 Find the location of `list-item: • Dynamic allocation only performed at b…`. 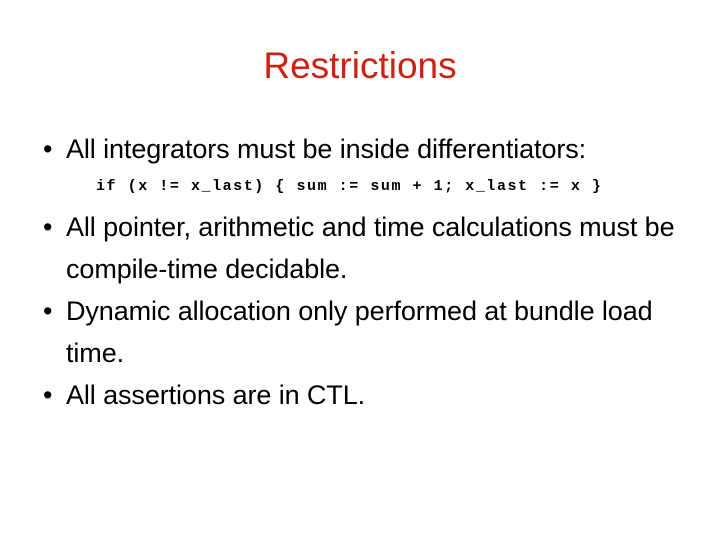

list-item: • Dynamic allocation only performed at b… is located at coordinates (364, 332).